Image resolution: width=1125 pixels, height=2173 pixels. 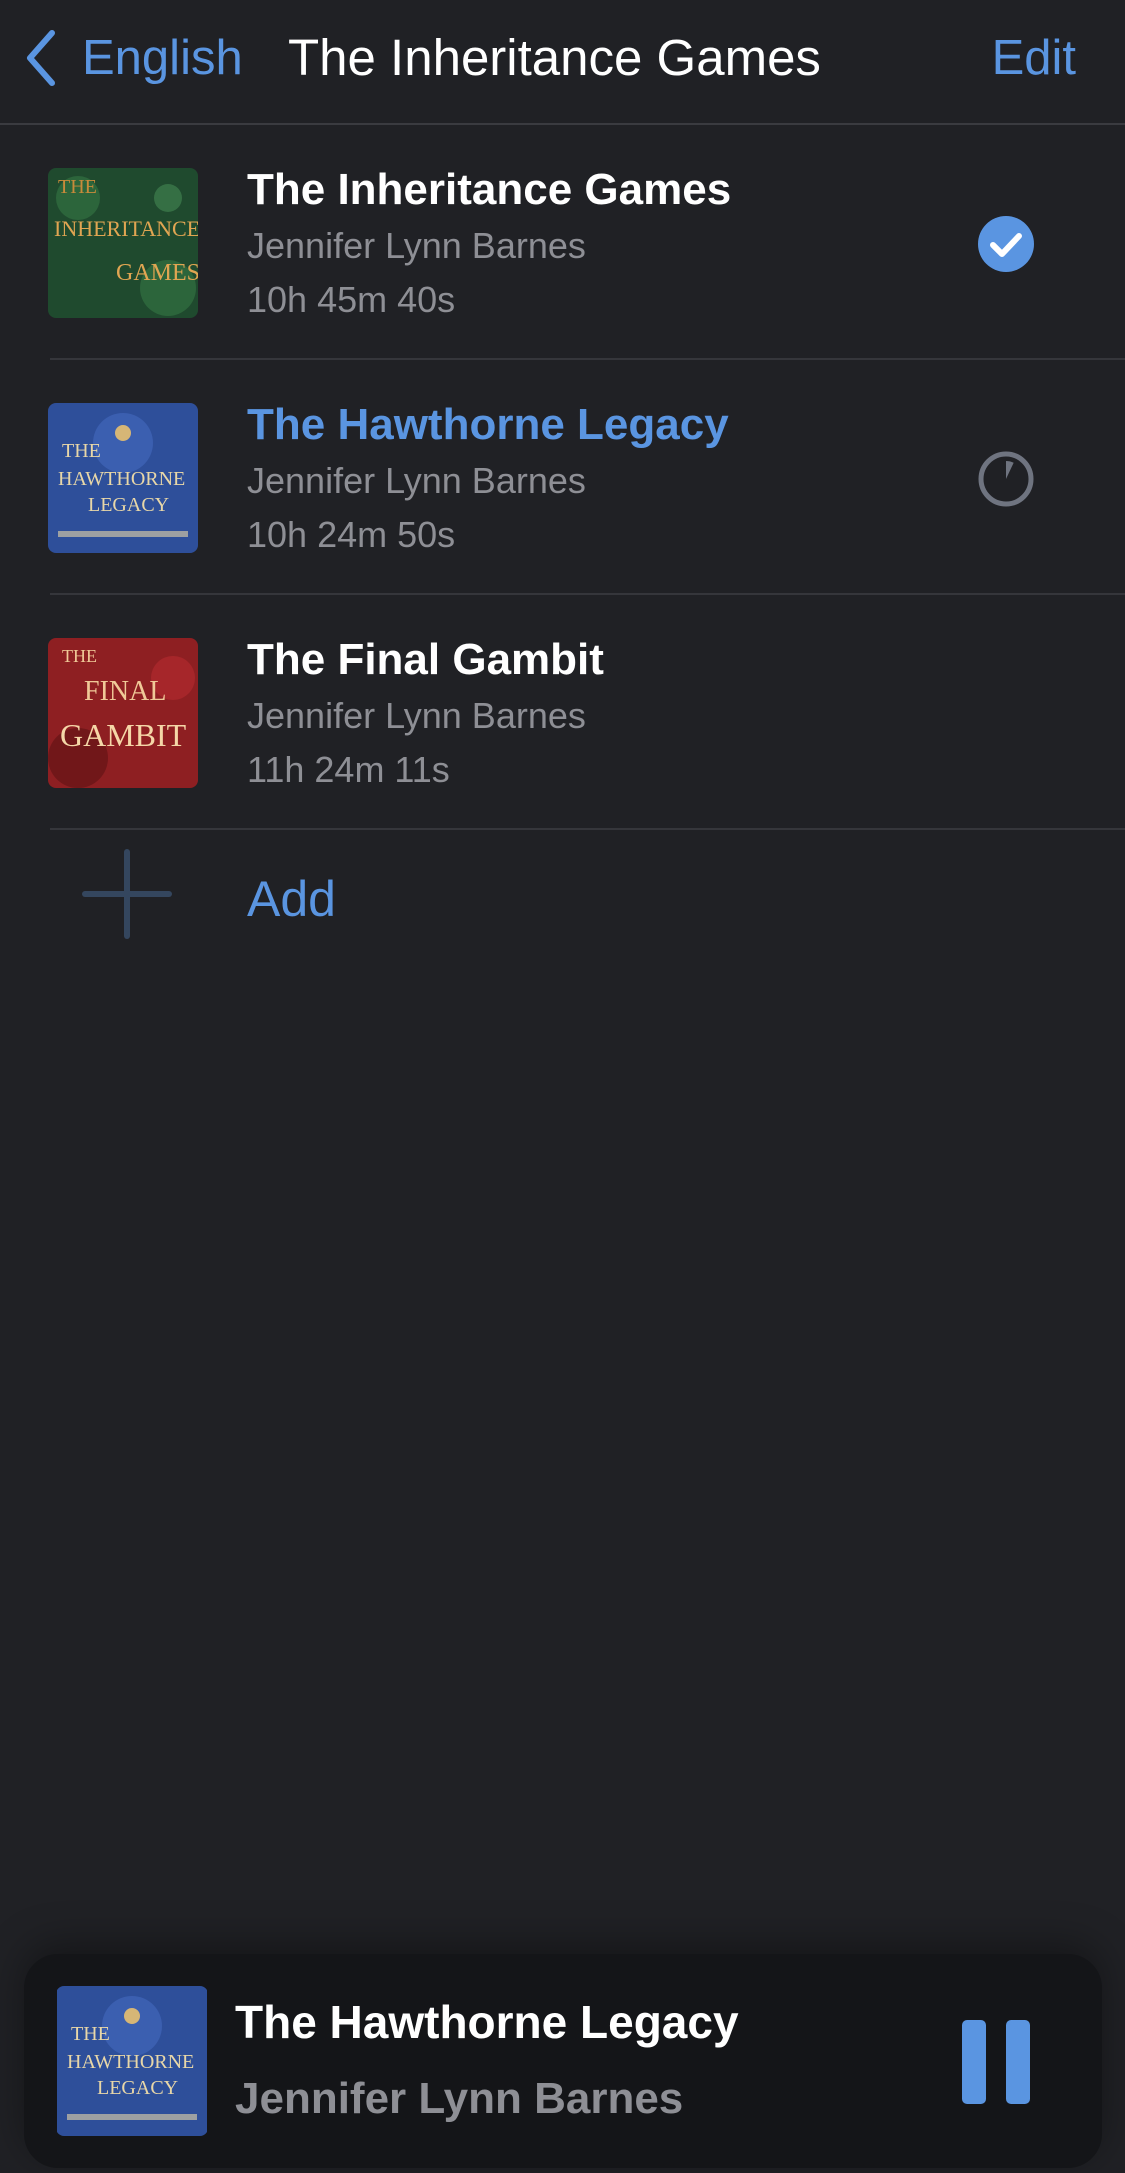 I want to click on book-duration: 10h 24m 50s, so click(x=351, y=534).